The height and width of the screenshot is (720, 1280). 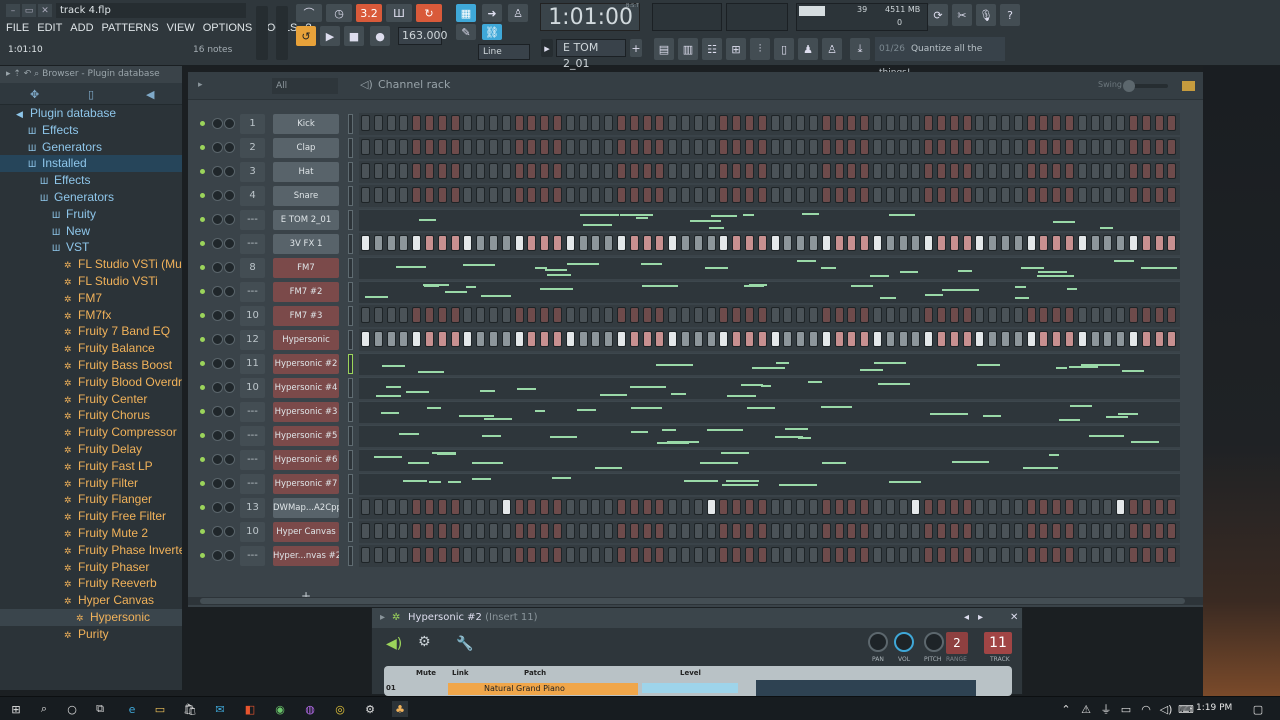 I want to click on browser-item: ✲ Fruity Fast LP, so click(x=91, y=466).